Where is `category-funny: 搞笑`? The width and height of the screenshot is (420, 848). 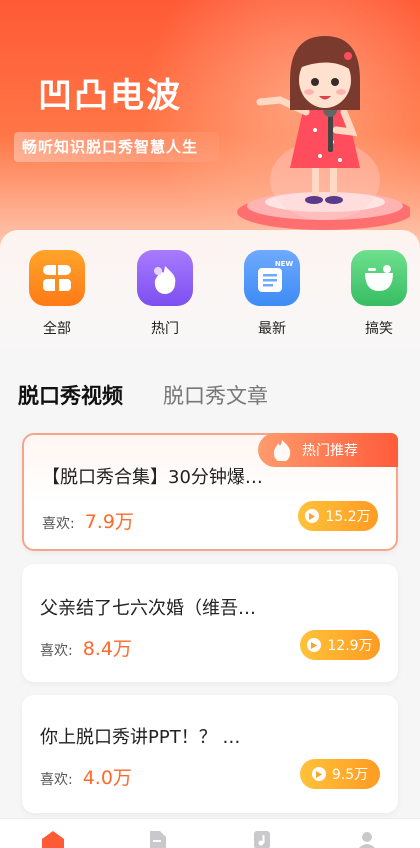 category-funny: 搞笑 is located at coordinates (379, 294).